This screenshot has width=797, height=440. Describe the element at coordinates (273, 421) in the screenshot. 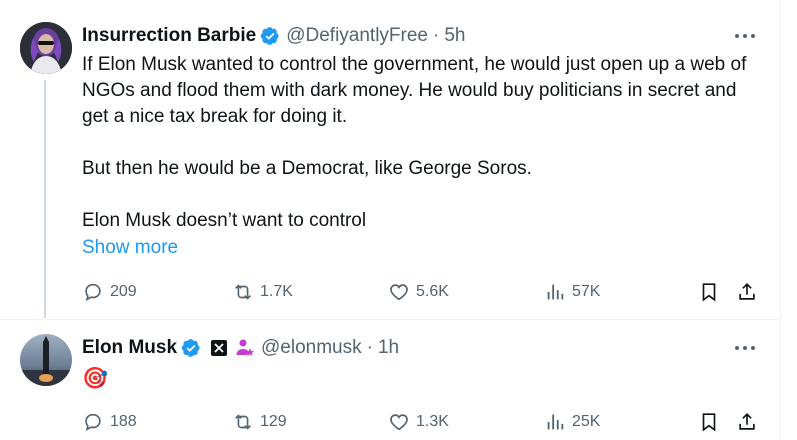

I see `repost-count: 129` at that location.